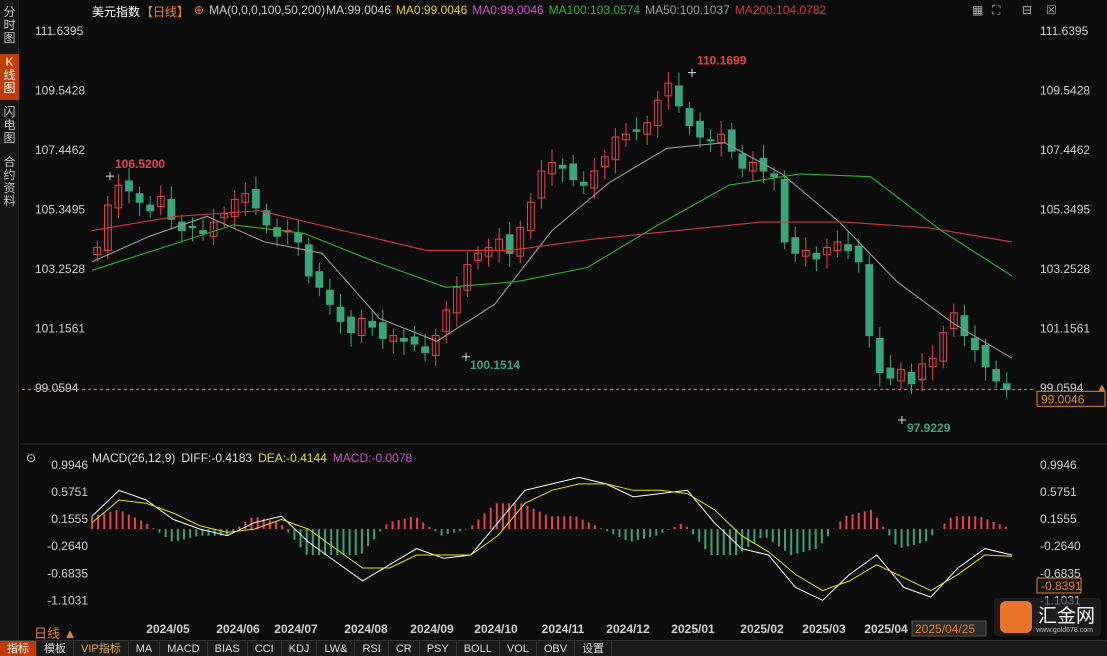 This screenshot has width=1107, height=656. I want to click on tab-bias: BIAS, so click(228, 648).